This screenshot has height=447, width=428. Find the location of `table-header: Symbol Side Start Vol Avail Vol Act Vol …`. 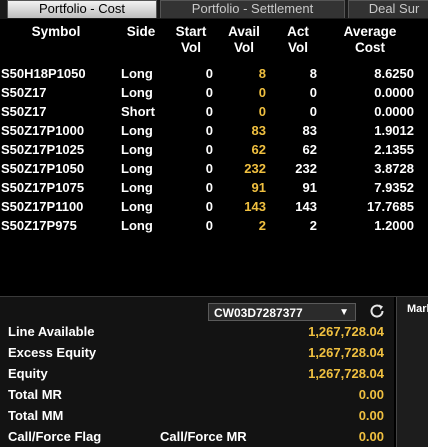

table-header: Symbol Side Start Vol Avail Vol Act Vol … is located at coordinates (214, 42).